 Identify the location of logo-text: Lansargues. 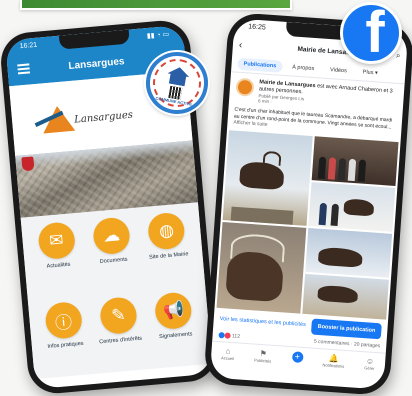
(103, 117).